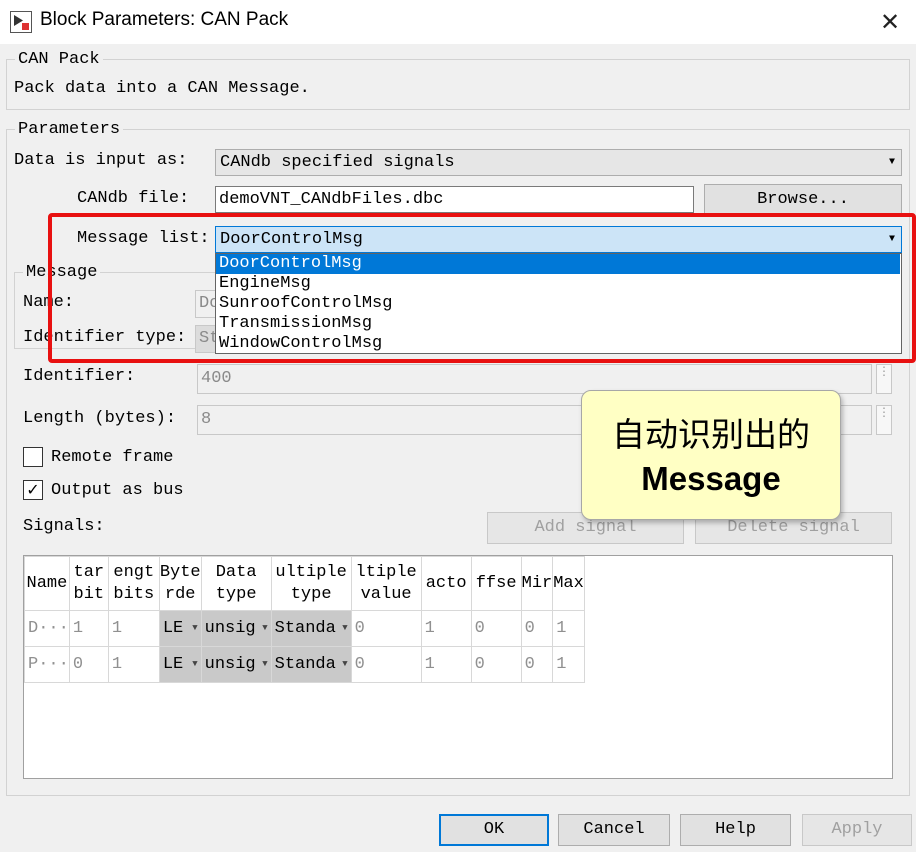 The width and height of the screenshot is (916, 852). What do you see at coordinates (69, 129) in the screenshot?
I see `parameters-legend: Parameters` at bounding box center [69, 129].